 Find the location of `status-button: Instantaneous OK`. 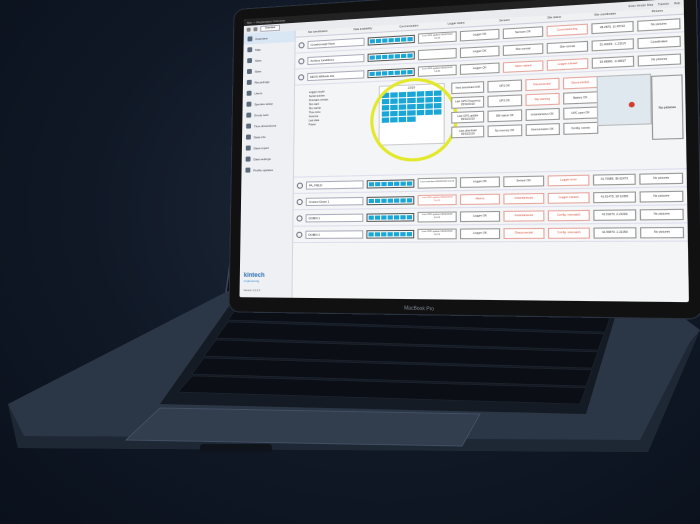

status-button: Instantaneous OK is located at coordinates (542, 114).